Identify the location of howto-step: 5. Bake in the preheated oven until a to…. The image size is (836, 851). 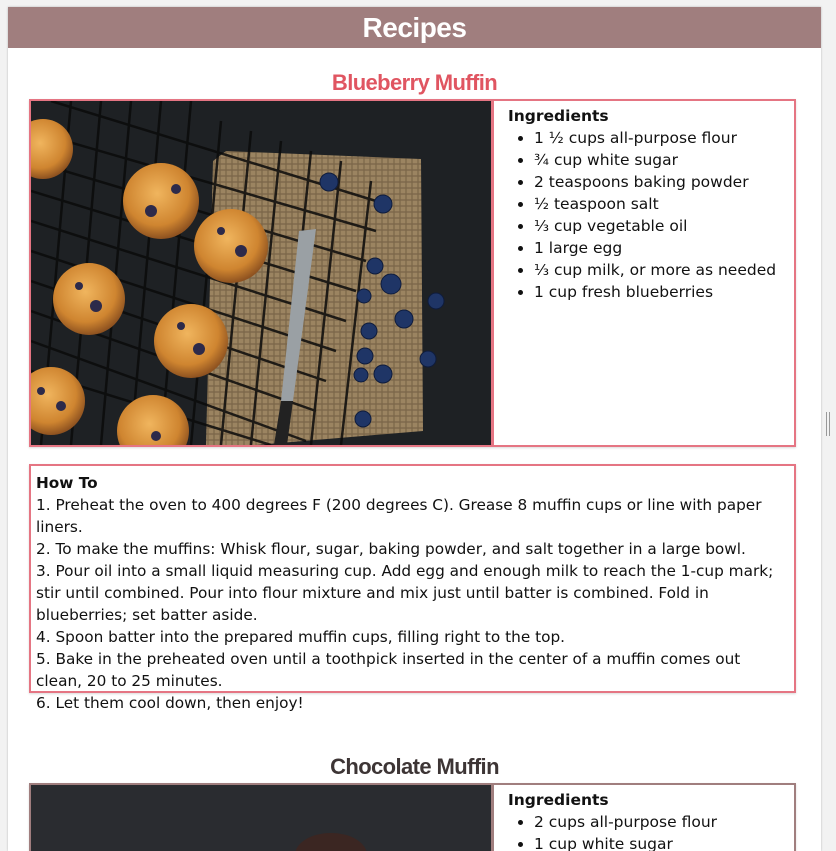
(388, 670).